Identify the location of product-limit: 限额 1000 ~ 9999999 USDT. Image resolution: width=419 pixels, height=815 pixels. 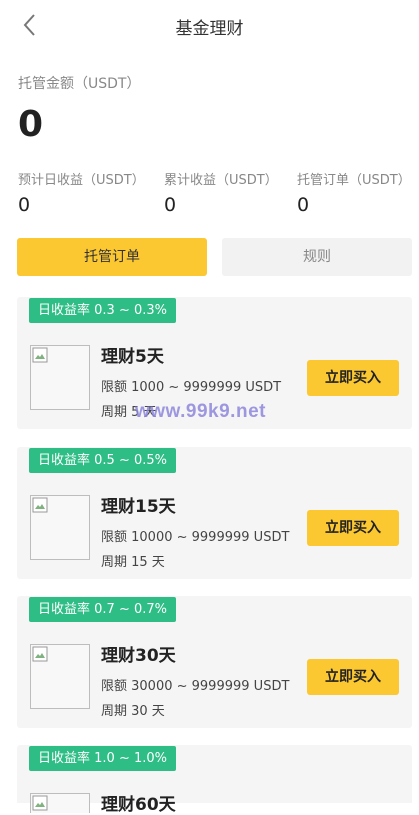
(191, 387).